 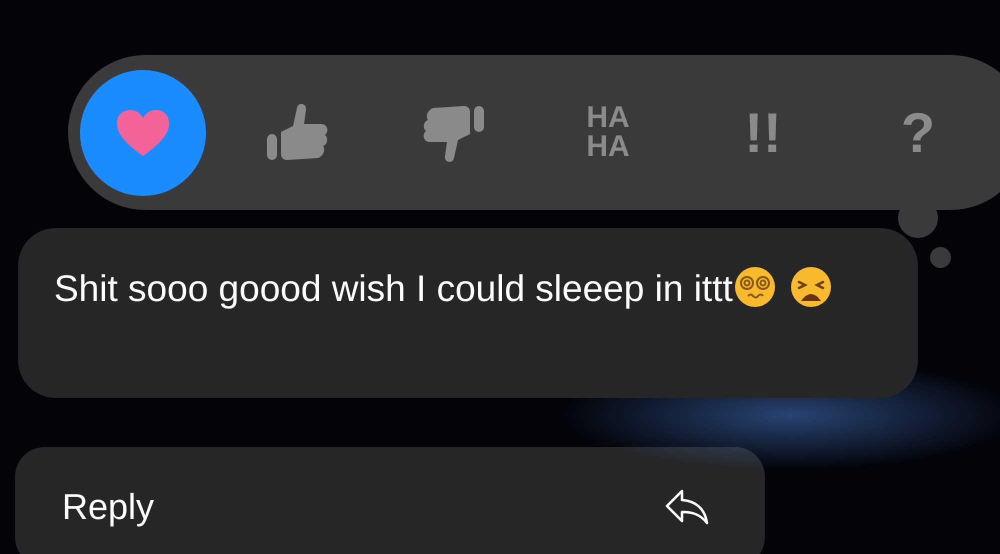 What do you see at coordinates (810, 287) in the screenshot?
I see `weary-face-emoji-icon` at bounding box center [810, 287].